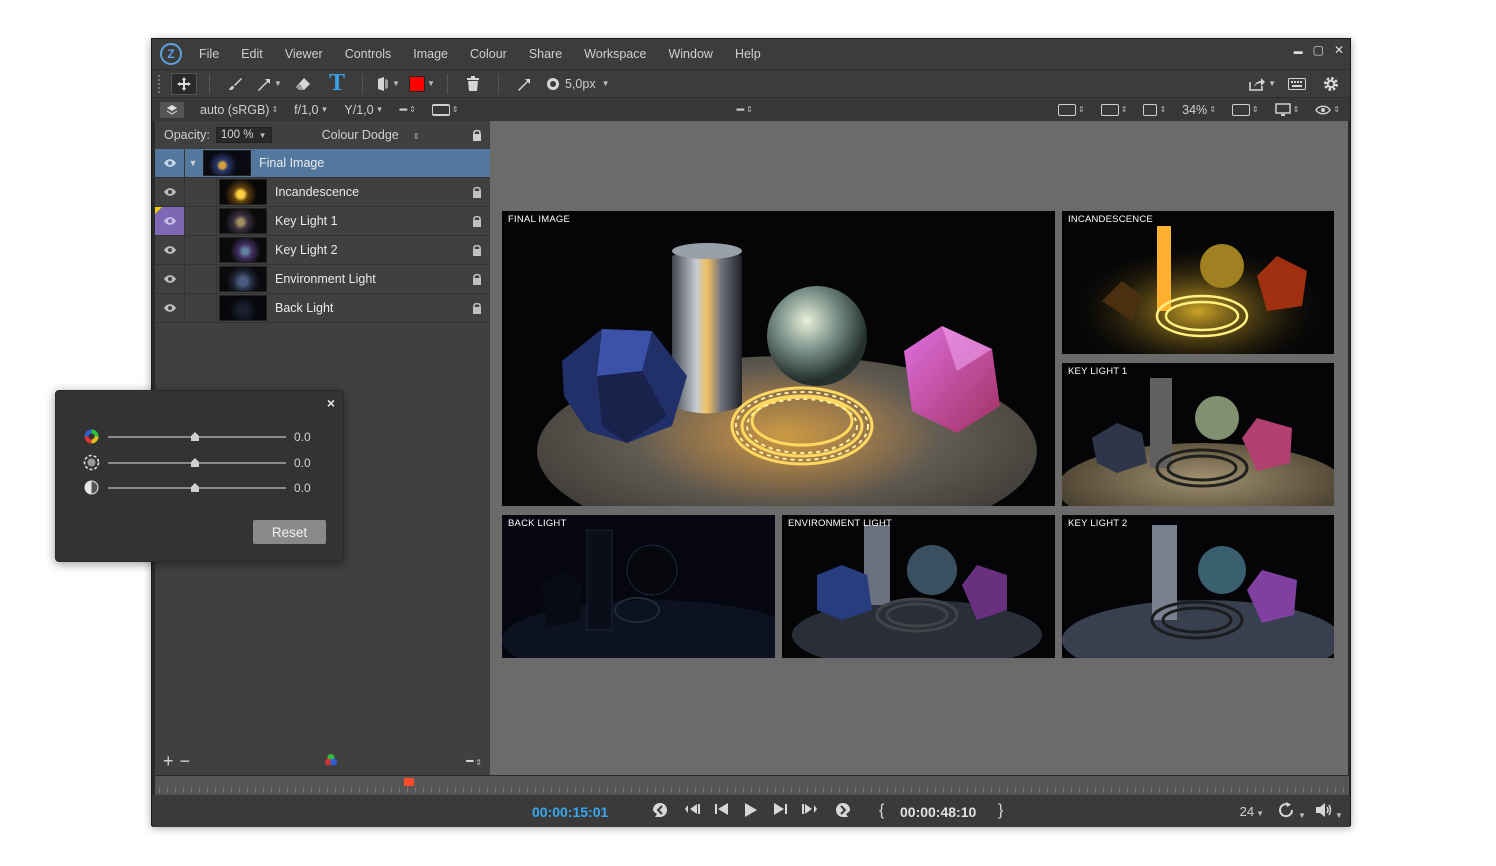  Describe the element at coordinates (1297, 84) in the screenshot. I see `keyboard-button` at that location.